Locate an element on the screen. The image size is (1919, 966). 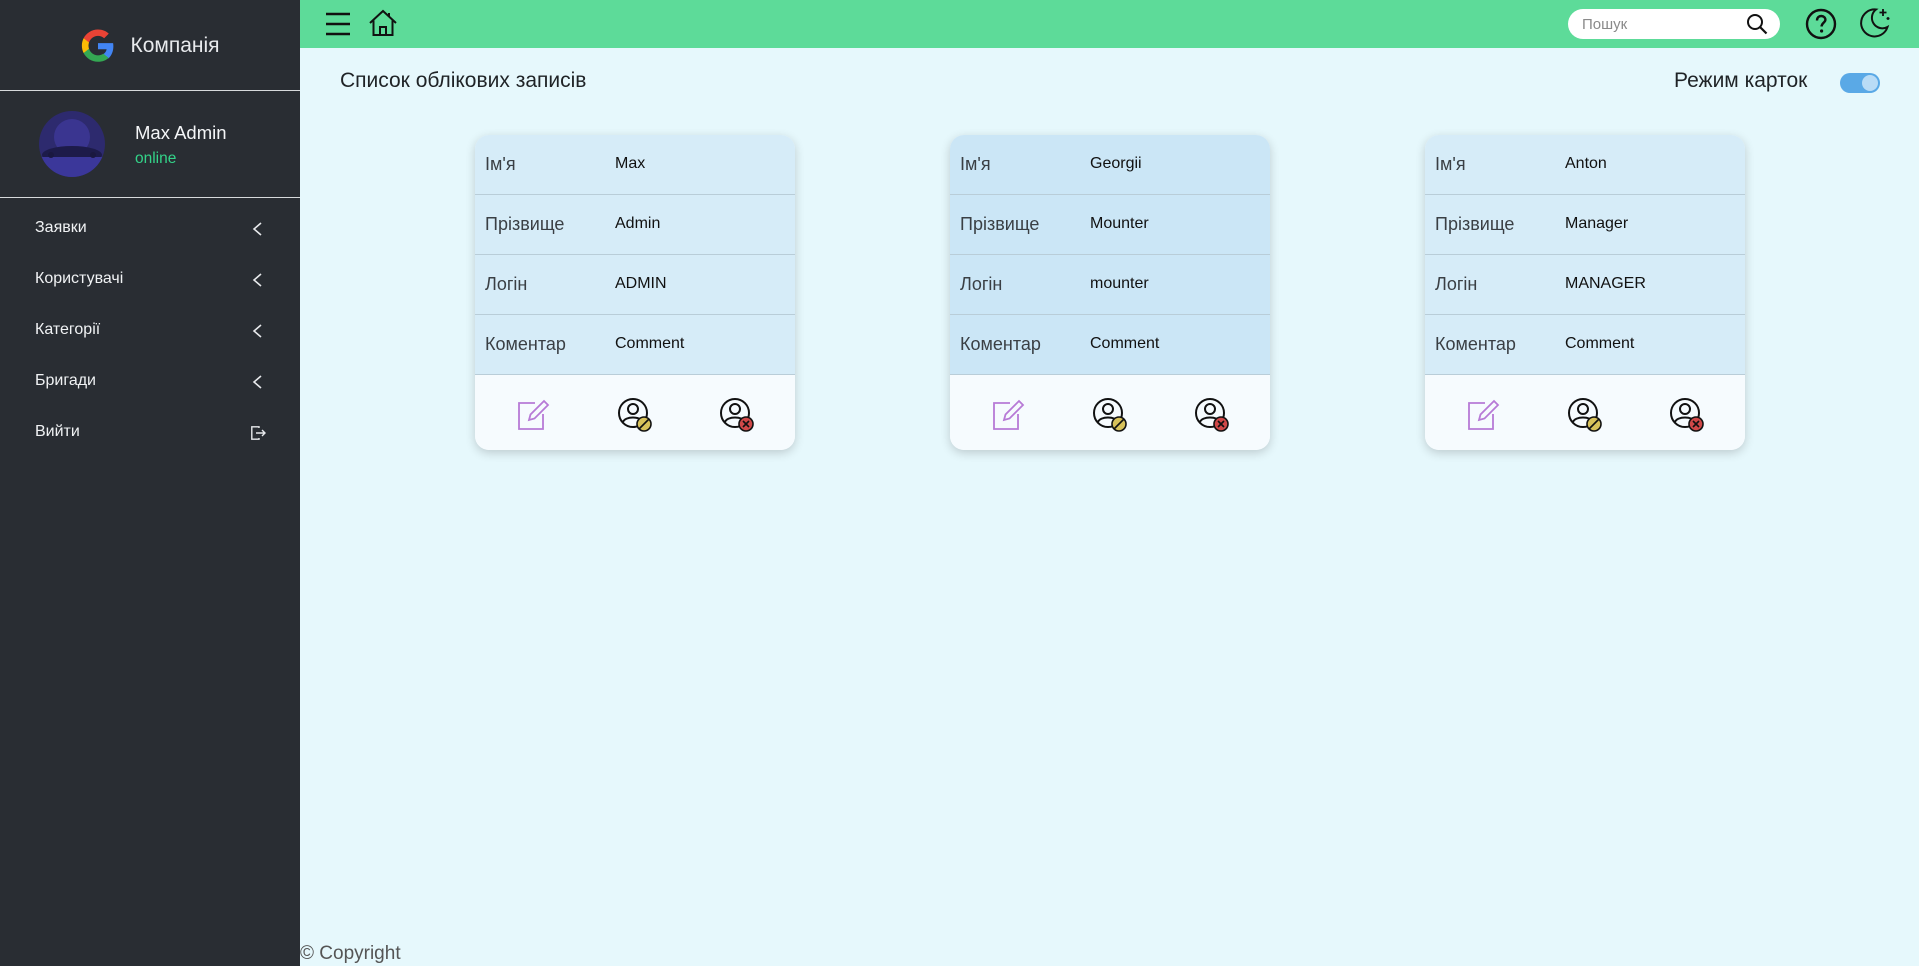
card-row-login: Логін mounter is located at coordinates (1110, 285).